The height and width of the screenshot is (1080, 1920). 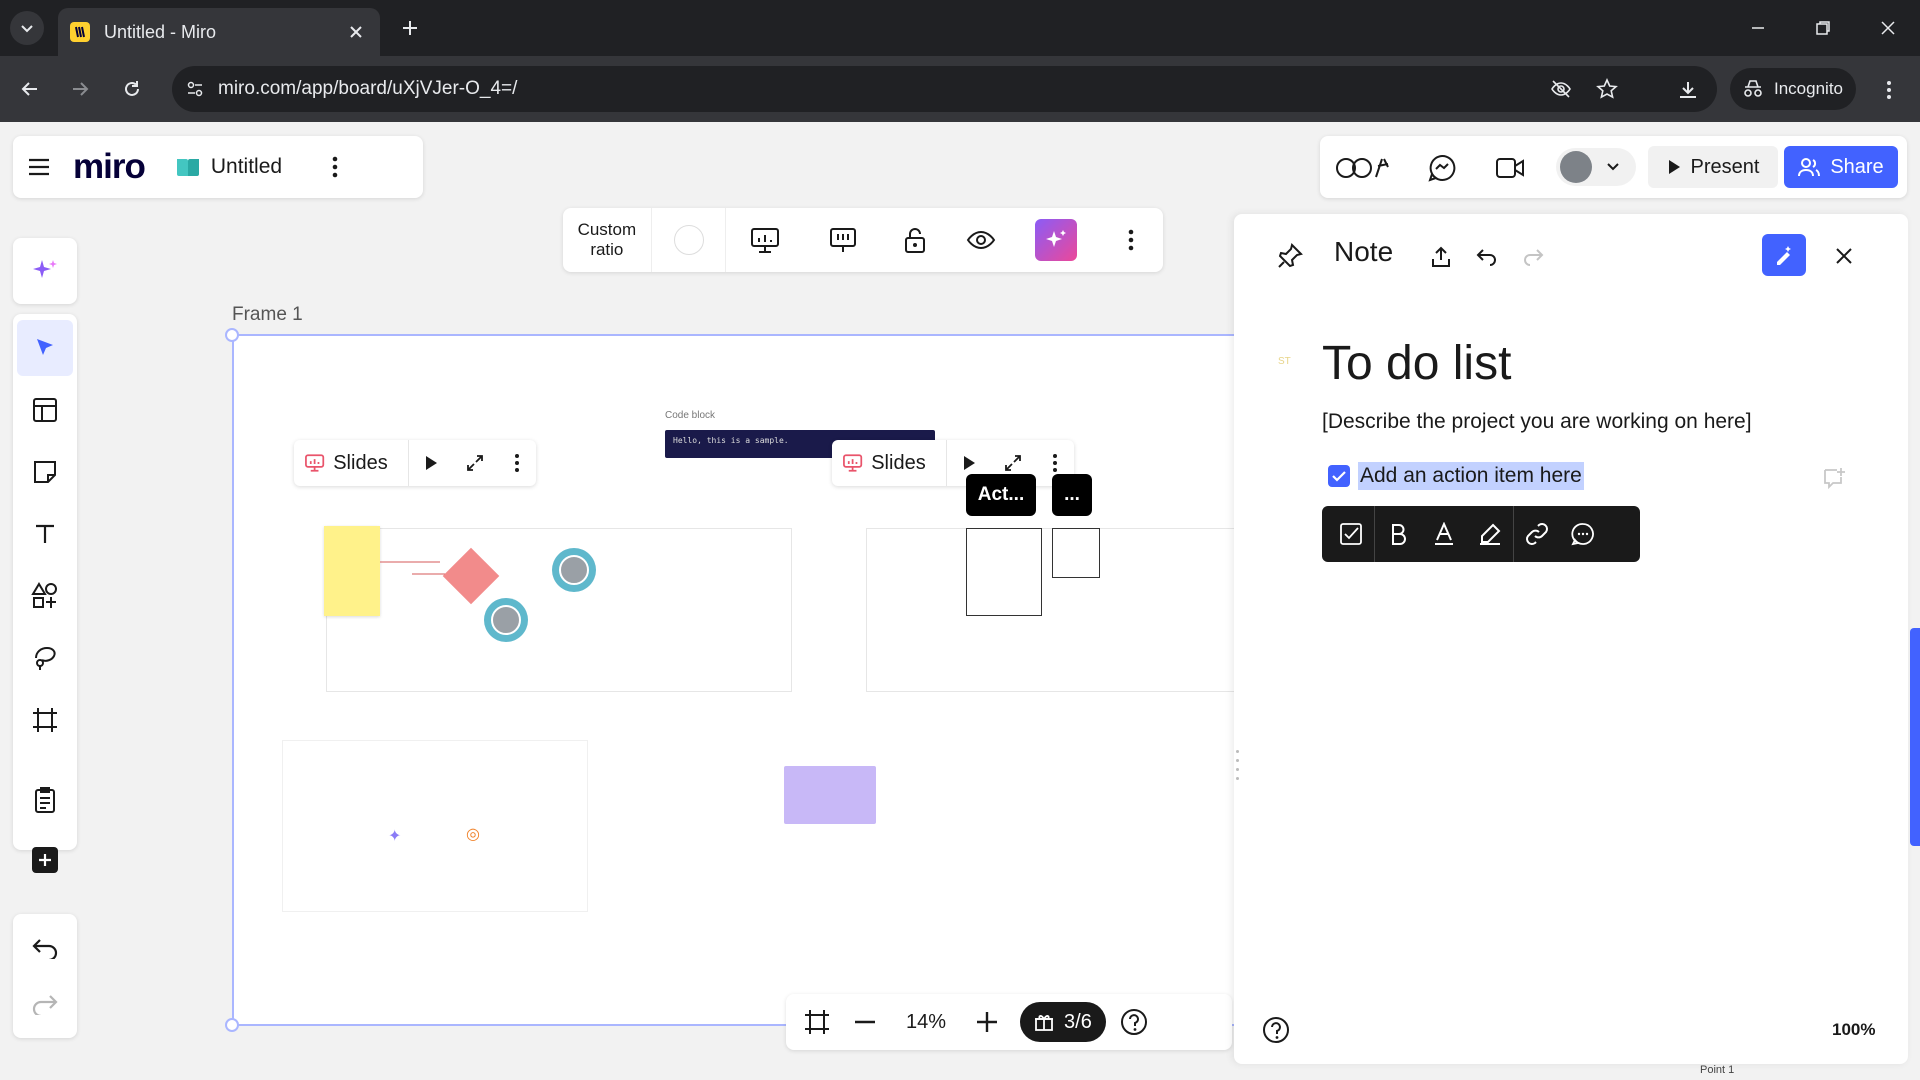 What do you see at coordinates (356, 32) in the screenshot?
I see `close-tab-icon` at bounding box center [356, 32].